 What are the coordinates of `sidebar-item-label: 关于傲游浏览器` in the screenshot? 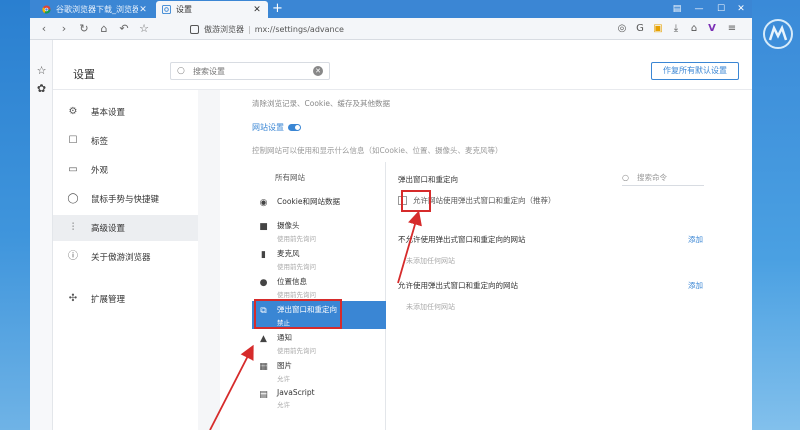 It's located at (121, 258).